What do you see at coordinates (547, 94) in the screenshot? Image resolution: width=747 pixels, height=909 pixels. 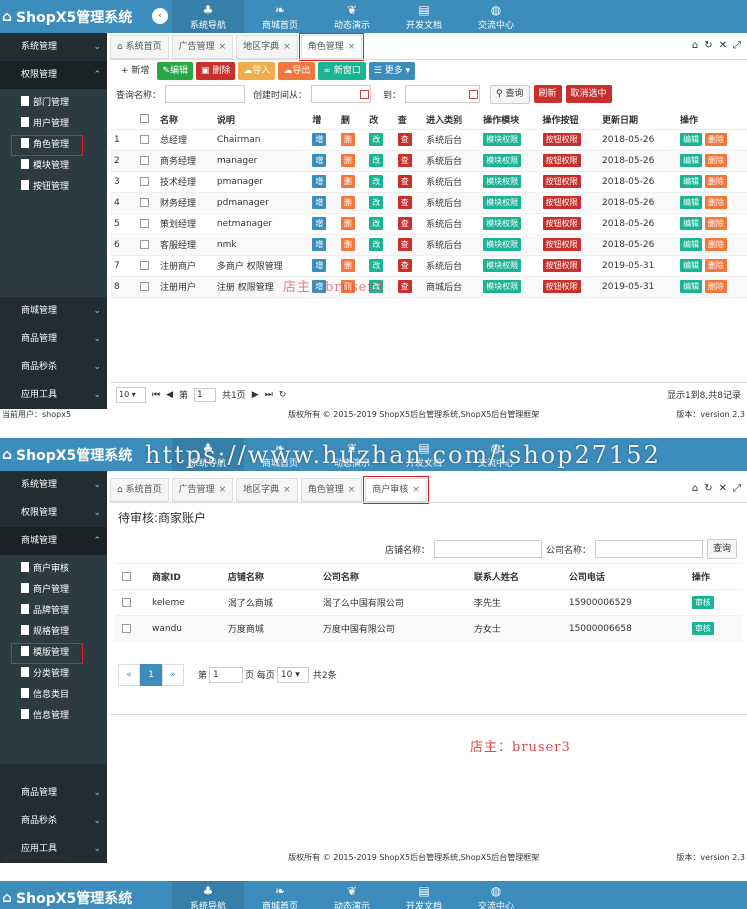 I see `refresh-button: 刷新` at bounding box center [547, 94].